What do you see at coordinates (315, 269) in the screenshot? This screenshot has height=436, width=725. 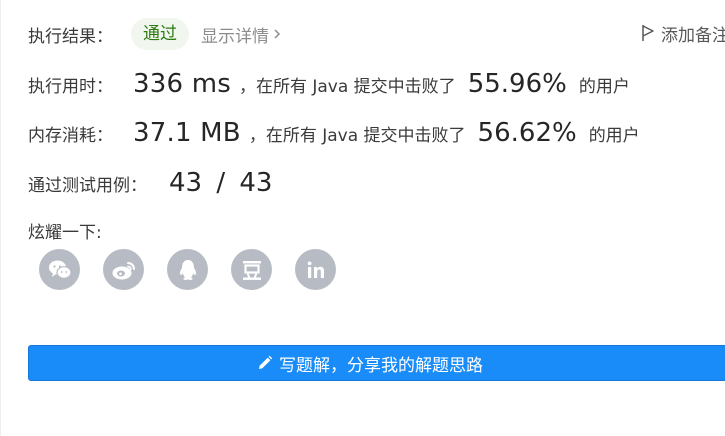 I see `linkedin-icon` at bounding box center [315, 269].